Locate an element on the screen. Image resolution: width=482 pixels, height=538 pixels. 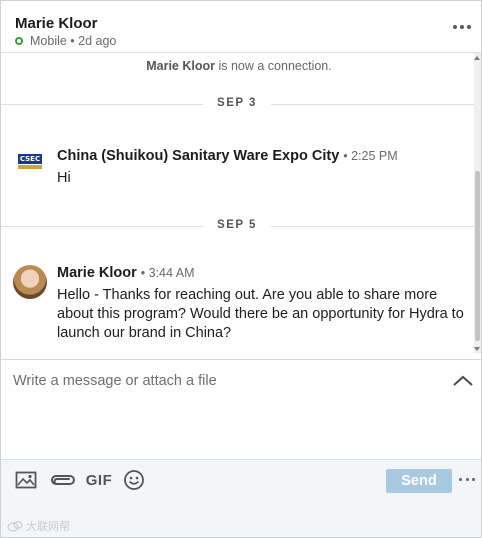
gif-button: GIF is located at coordinates (99, 480).